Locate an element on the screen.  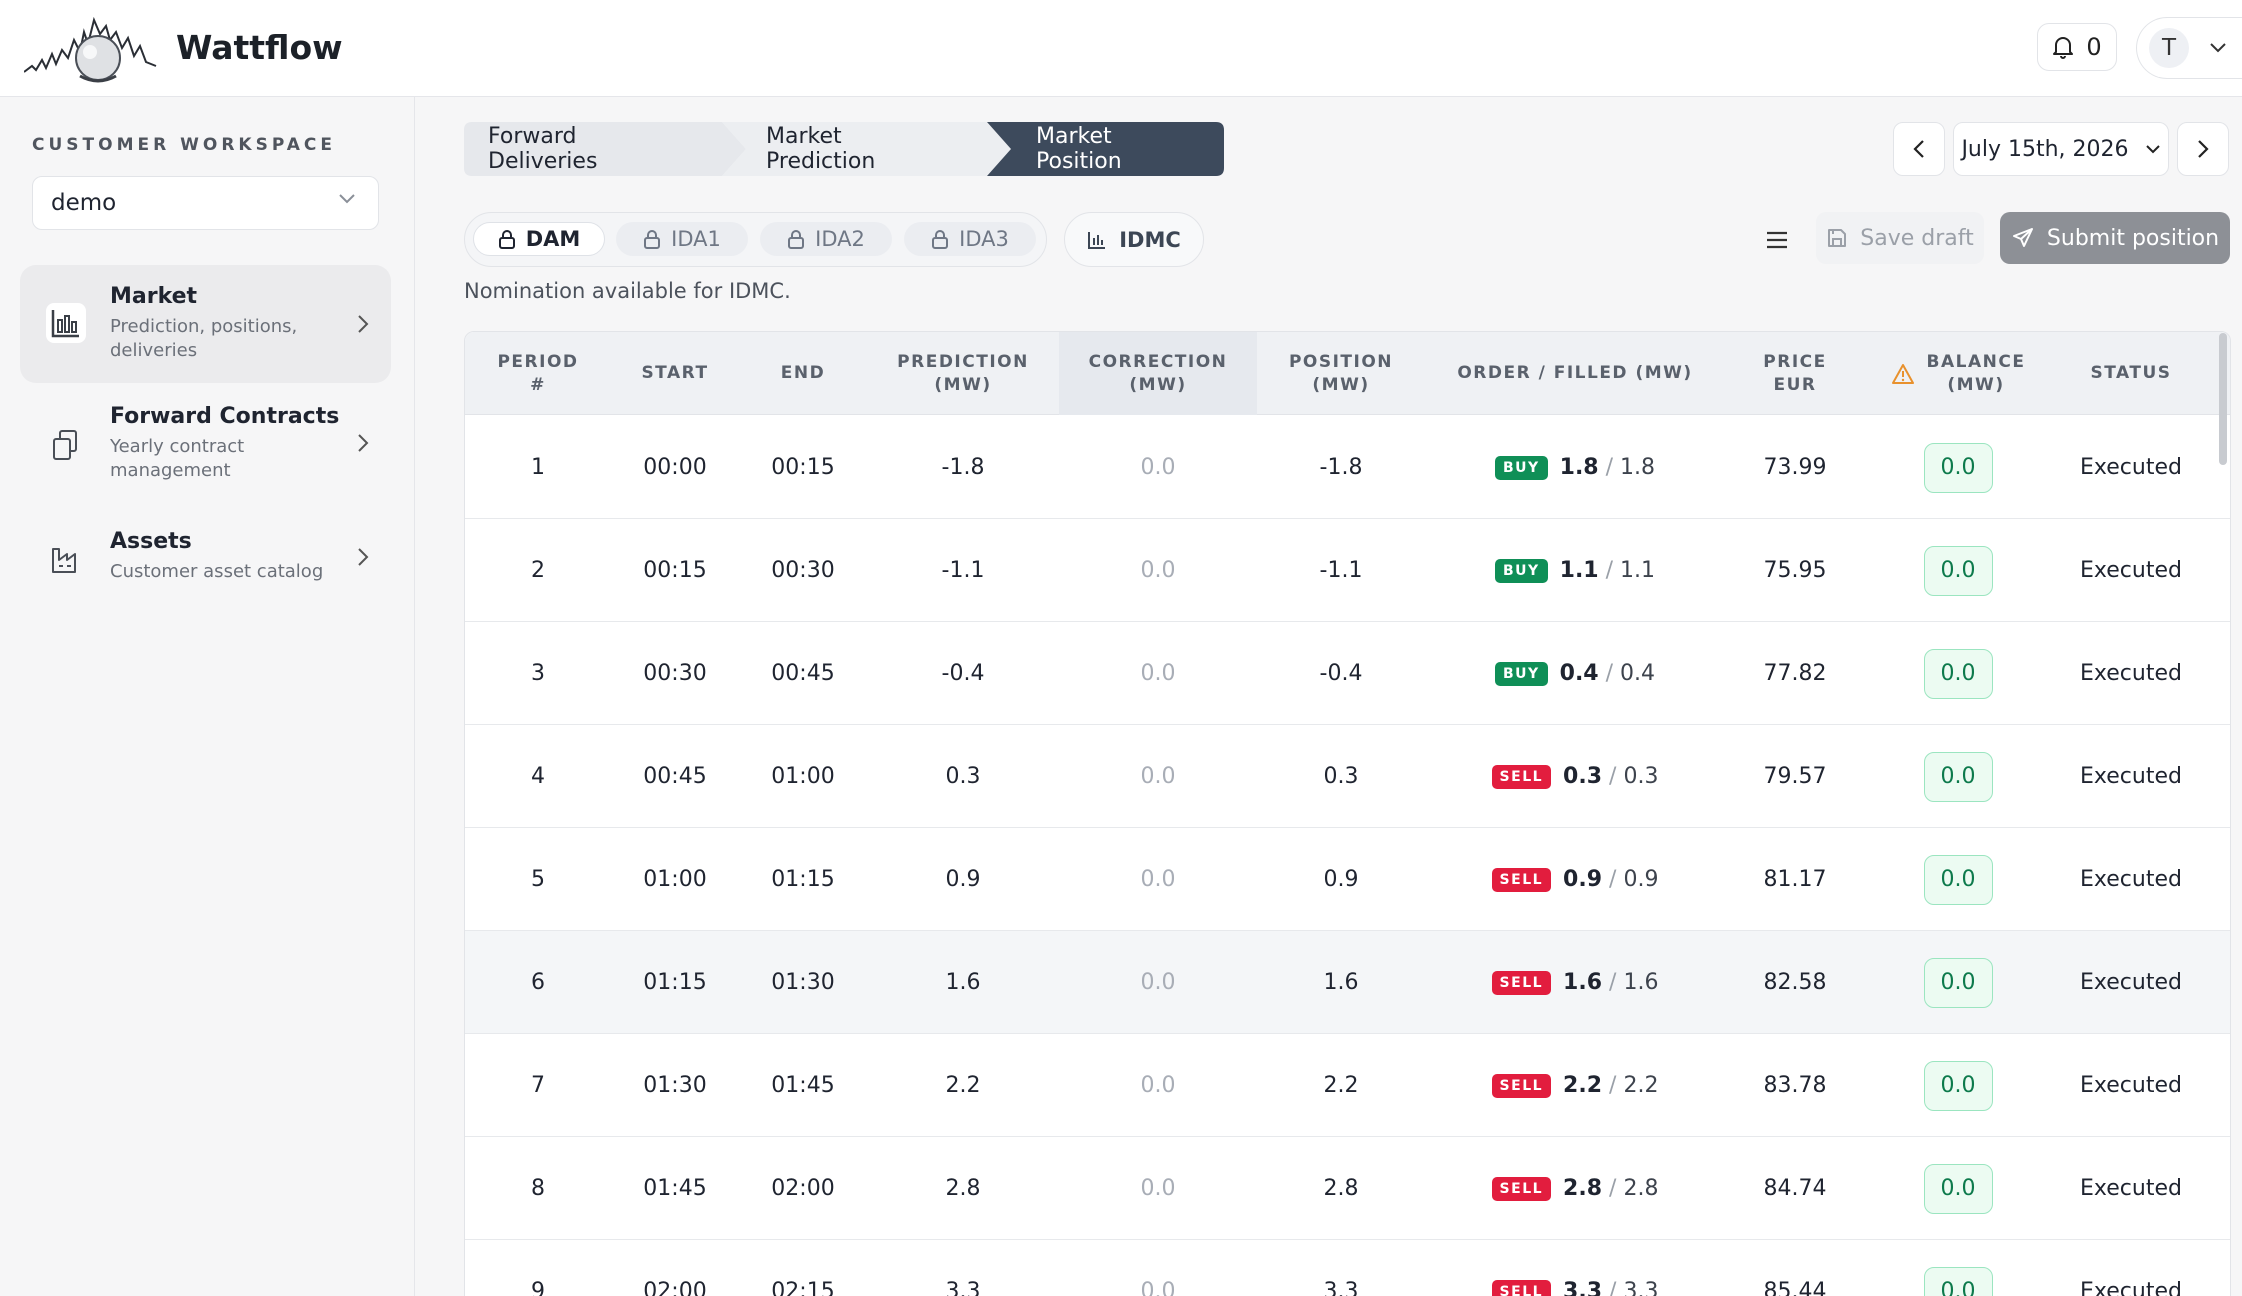
column-header-balance: BALANCE (MW) is located at coordinates (1958, 373).